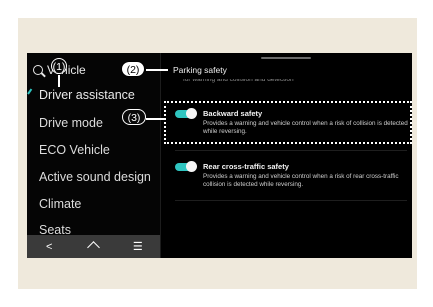 This screenshot has width=433, height=307. I want to click on home-button, so click(93, 247).